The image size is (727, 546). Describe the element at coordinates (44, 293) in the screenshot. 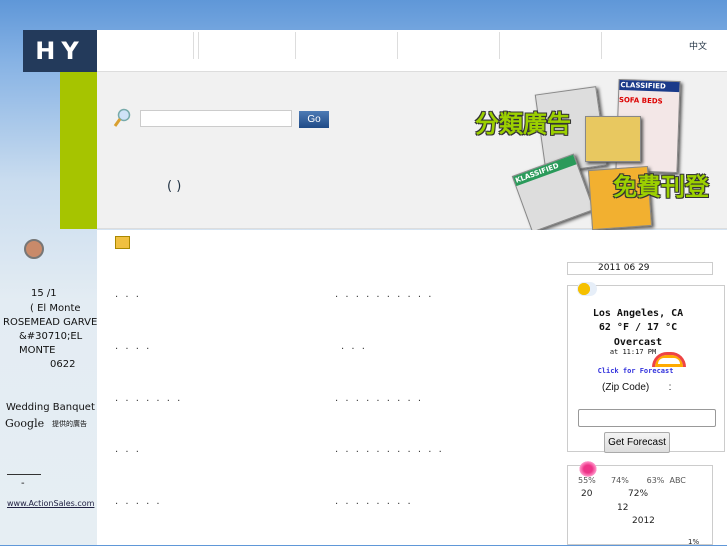

I see `address-line: 15 /1` at that location.